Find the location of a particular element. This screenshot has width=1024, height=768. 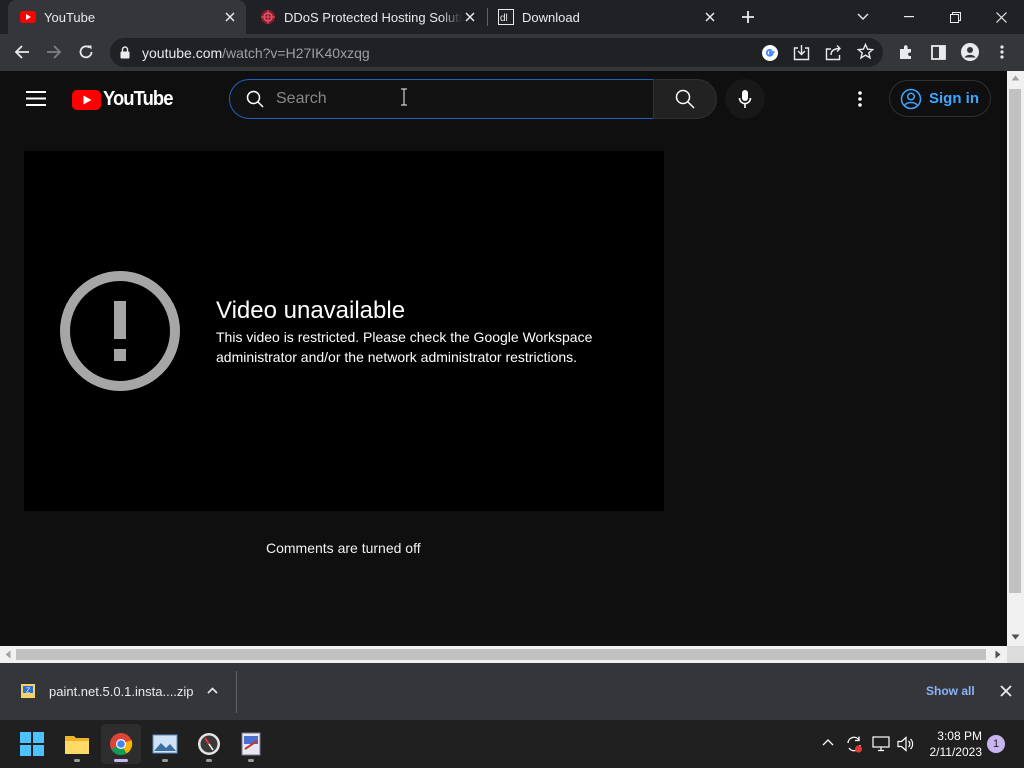

horizontal-scrollbar is located at coordinates (503, 654).